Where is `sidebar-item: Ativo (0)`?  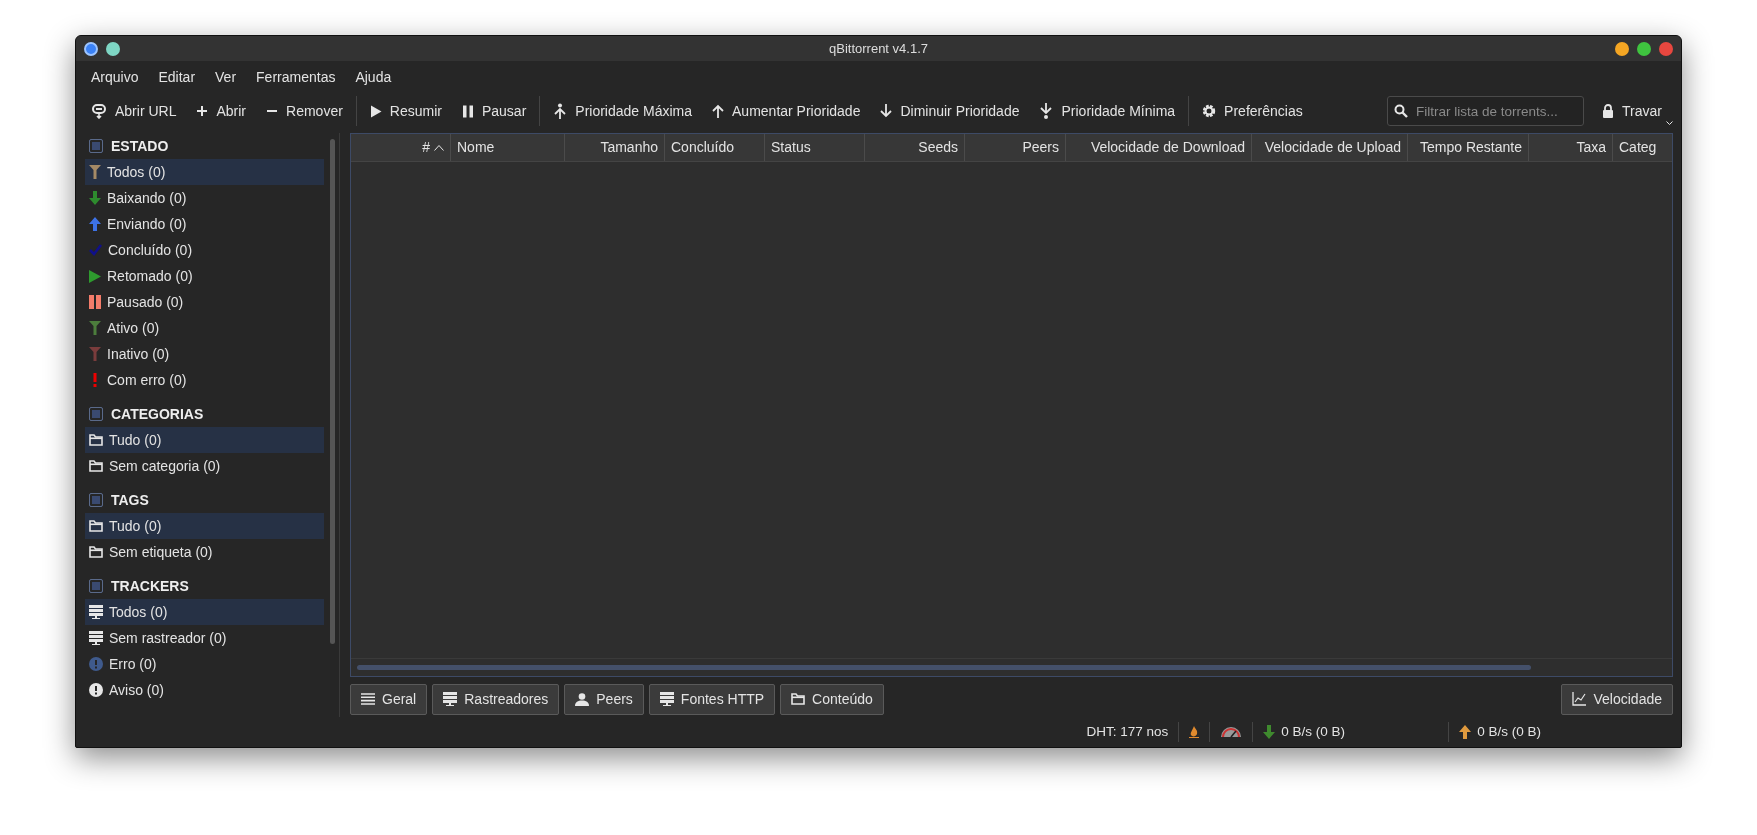 sidebar-item: Ativo (0) is located at coordinates (204, 328).